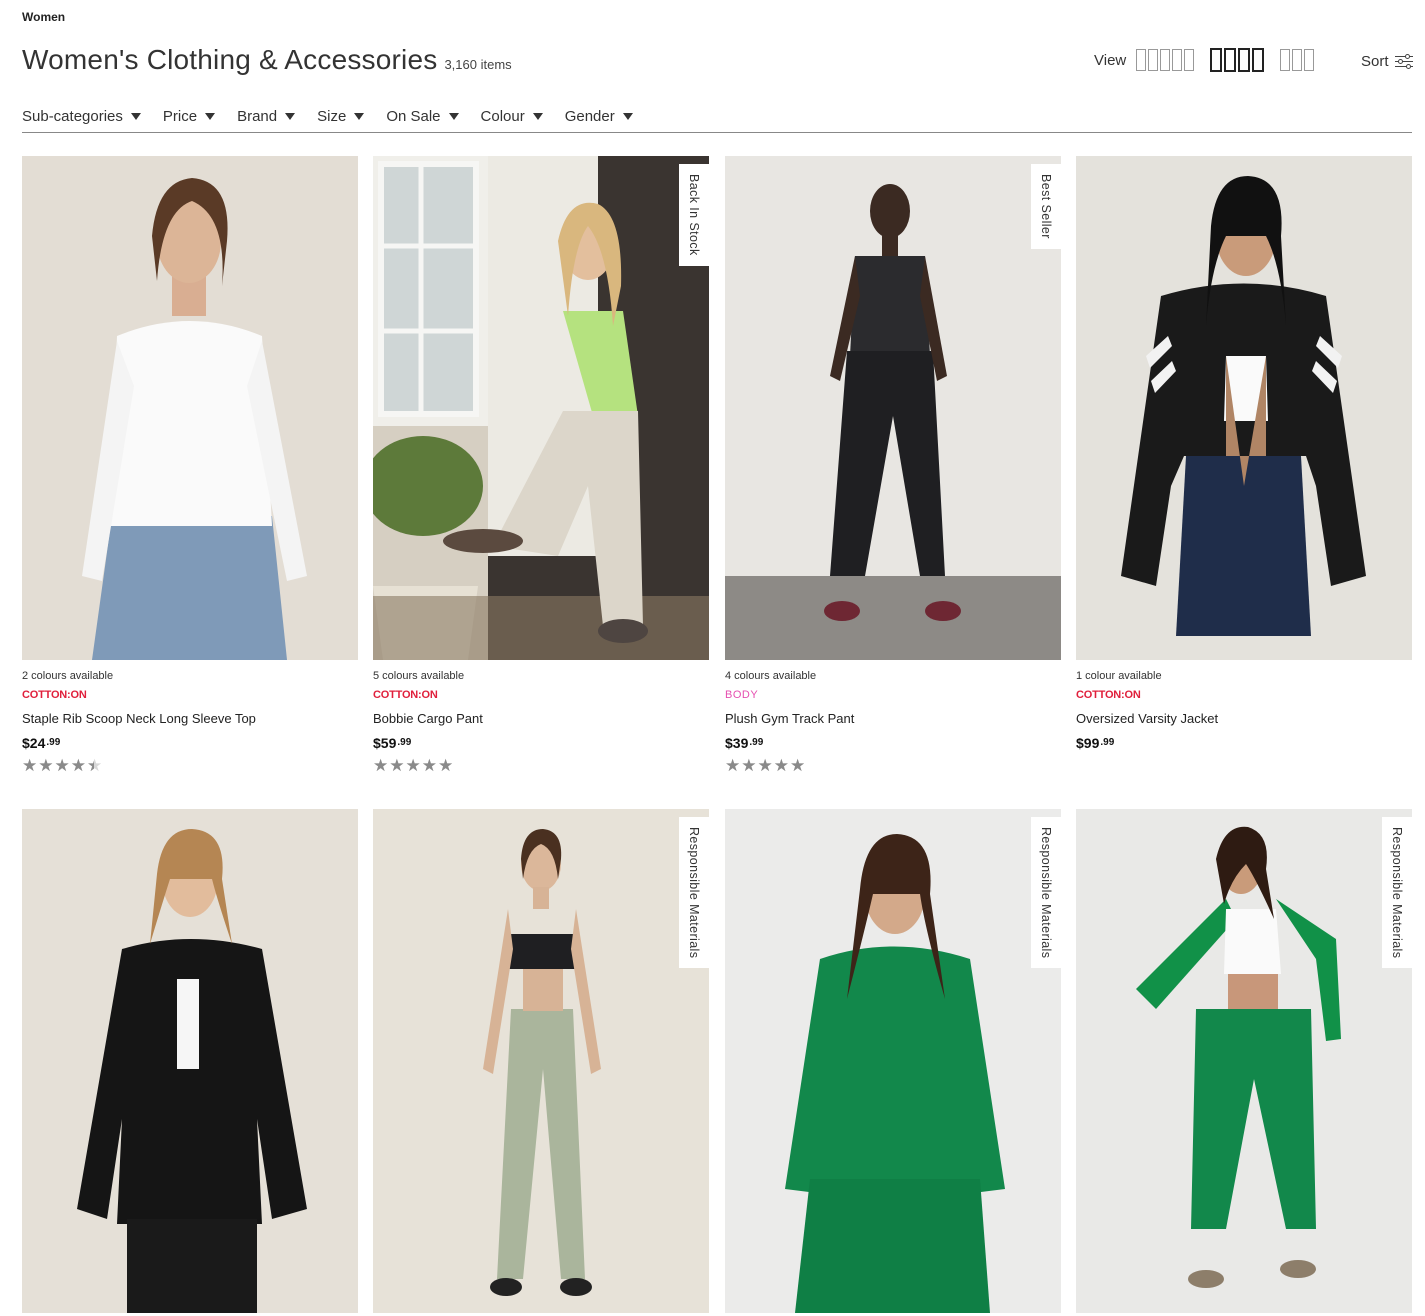  I want to click on sliders-icon, so click(1403, 61).